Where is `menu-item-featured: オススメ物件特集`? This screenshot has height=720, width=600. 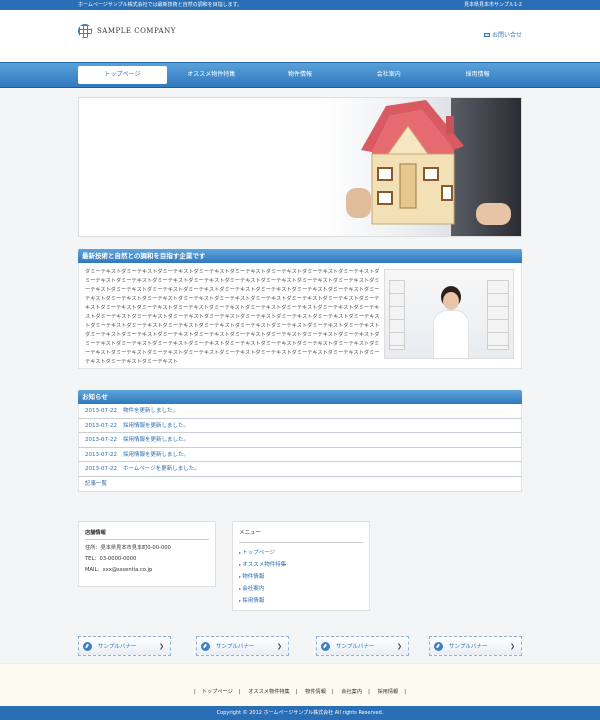 menu-item-featured: オススメ物件特集 is located at coordinates (301, 565).